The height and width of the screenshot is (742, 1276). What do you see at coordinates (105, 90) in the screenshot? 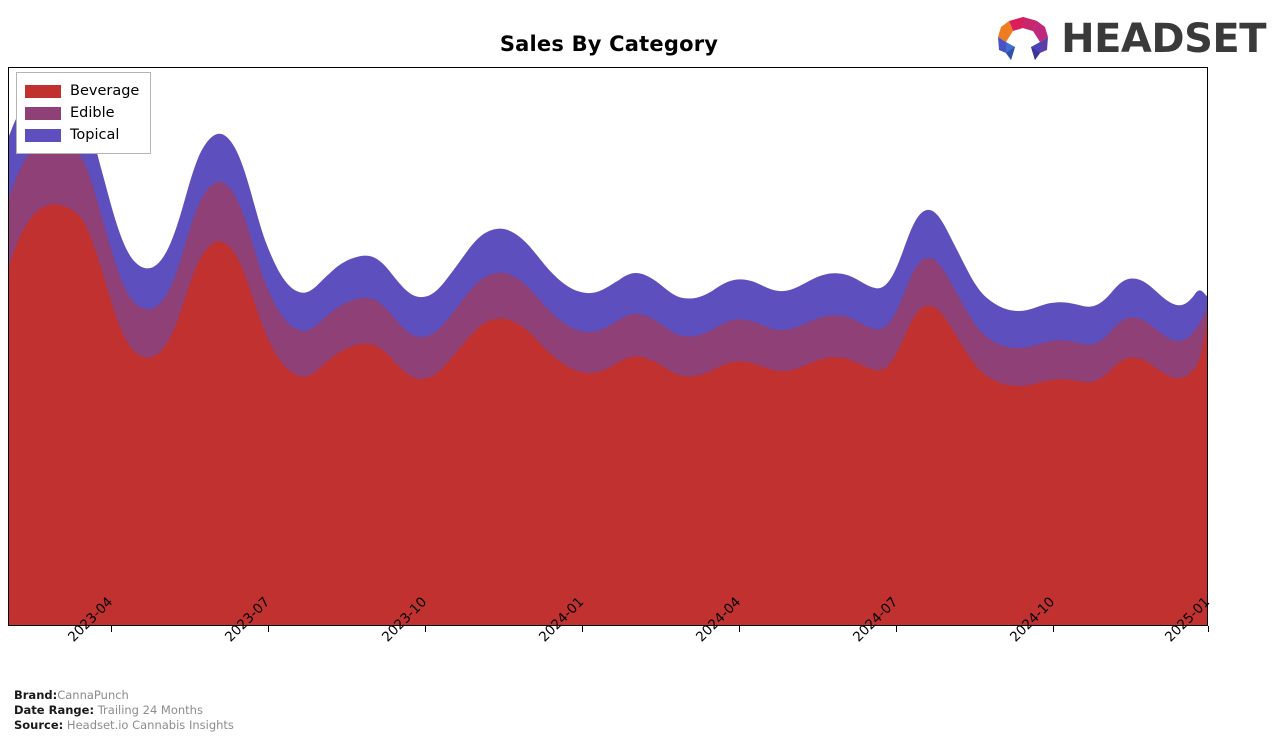
I see `legend-label-beverage: Beverage` at bounding box center [105, 90].